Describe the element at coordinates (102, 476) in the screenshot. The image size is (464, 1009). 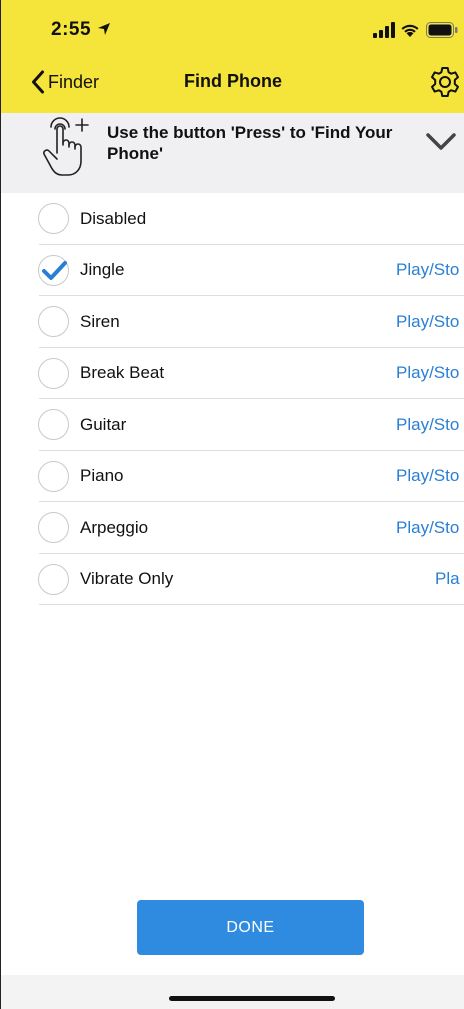
I see `option-label: Piano` at that location.